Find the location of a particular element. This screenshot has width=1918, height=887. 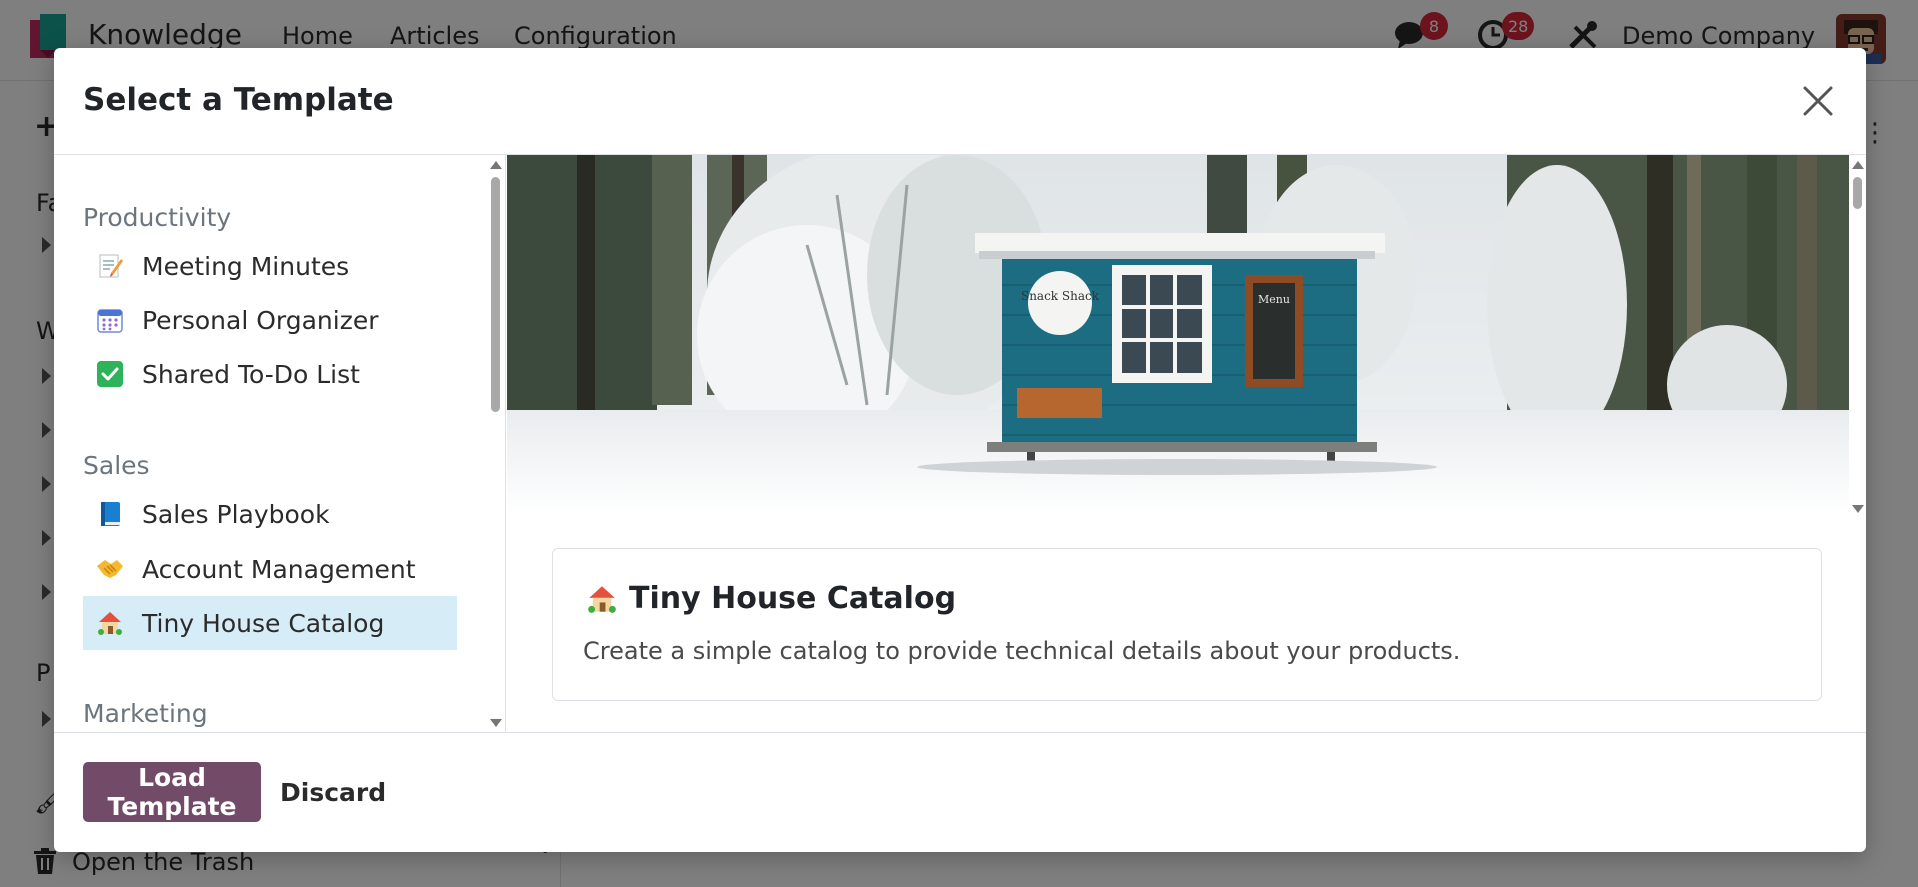

snack-shack-sign is located at coordinates (1060, 303).